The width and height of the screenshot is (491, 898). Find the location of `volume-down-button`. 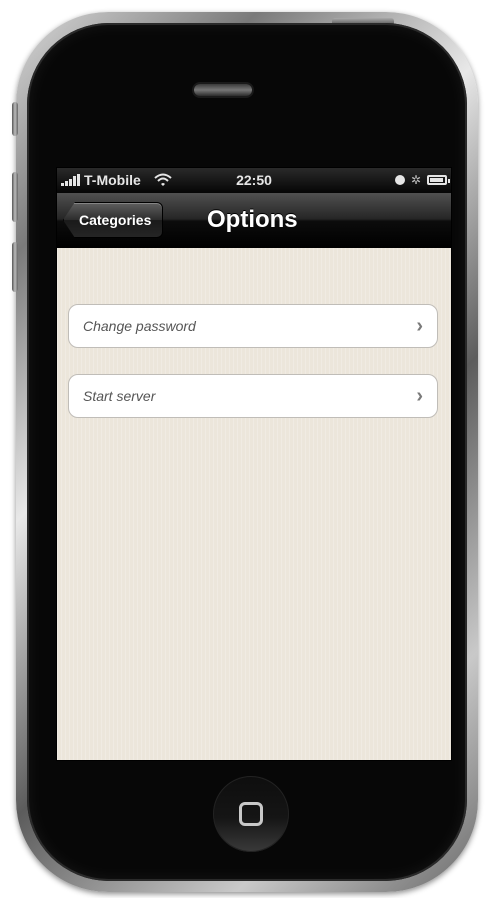

volume-down-button is located at coordinates (15, 267).